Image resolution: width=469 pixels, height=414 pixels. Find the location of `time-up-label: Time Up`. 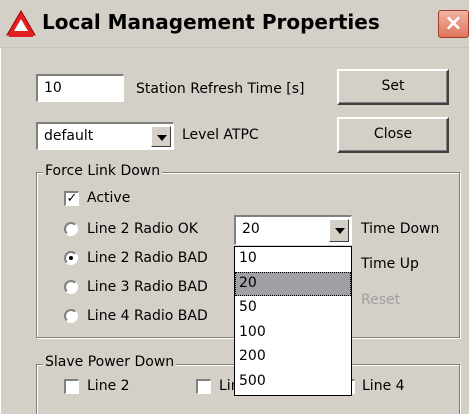

time-up-label: Time Up is located at coordinates (390, 264).